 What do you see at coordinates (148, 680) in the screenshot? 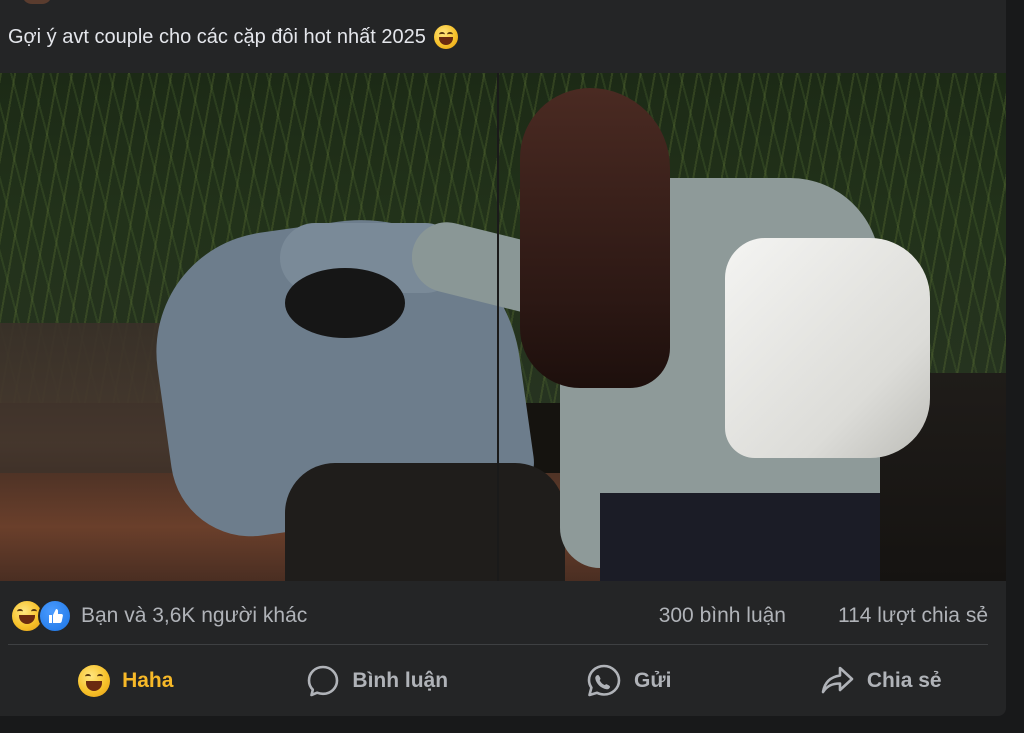
I see `haha-button-label: Haha` at bounding box center [148, 680].